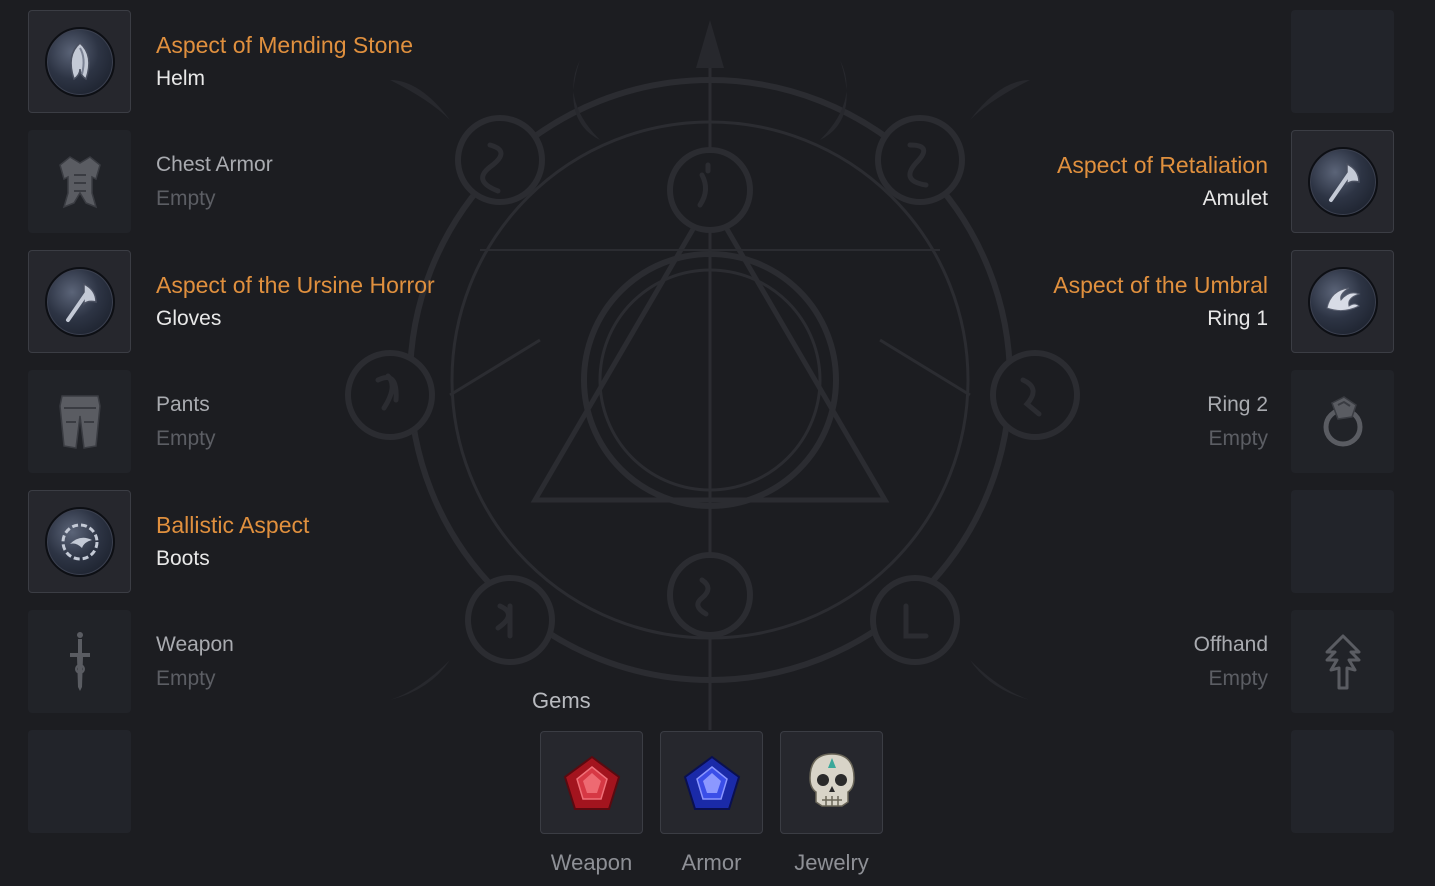 The width and height of the screenshot is (1435, 886). What do you see at coordinates (1235, 198) in the screenshot?
I see `amulet-slot-name: Amulet` at bounding box center [1235, 198].